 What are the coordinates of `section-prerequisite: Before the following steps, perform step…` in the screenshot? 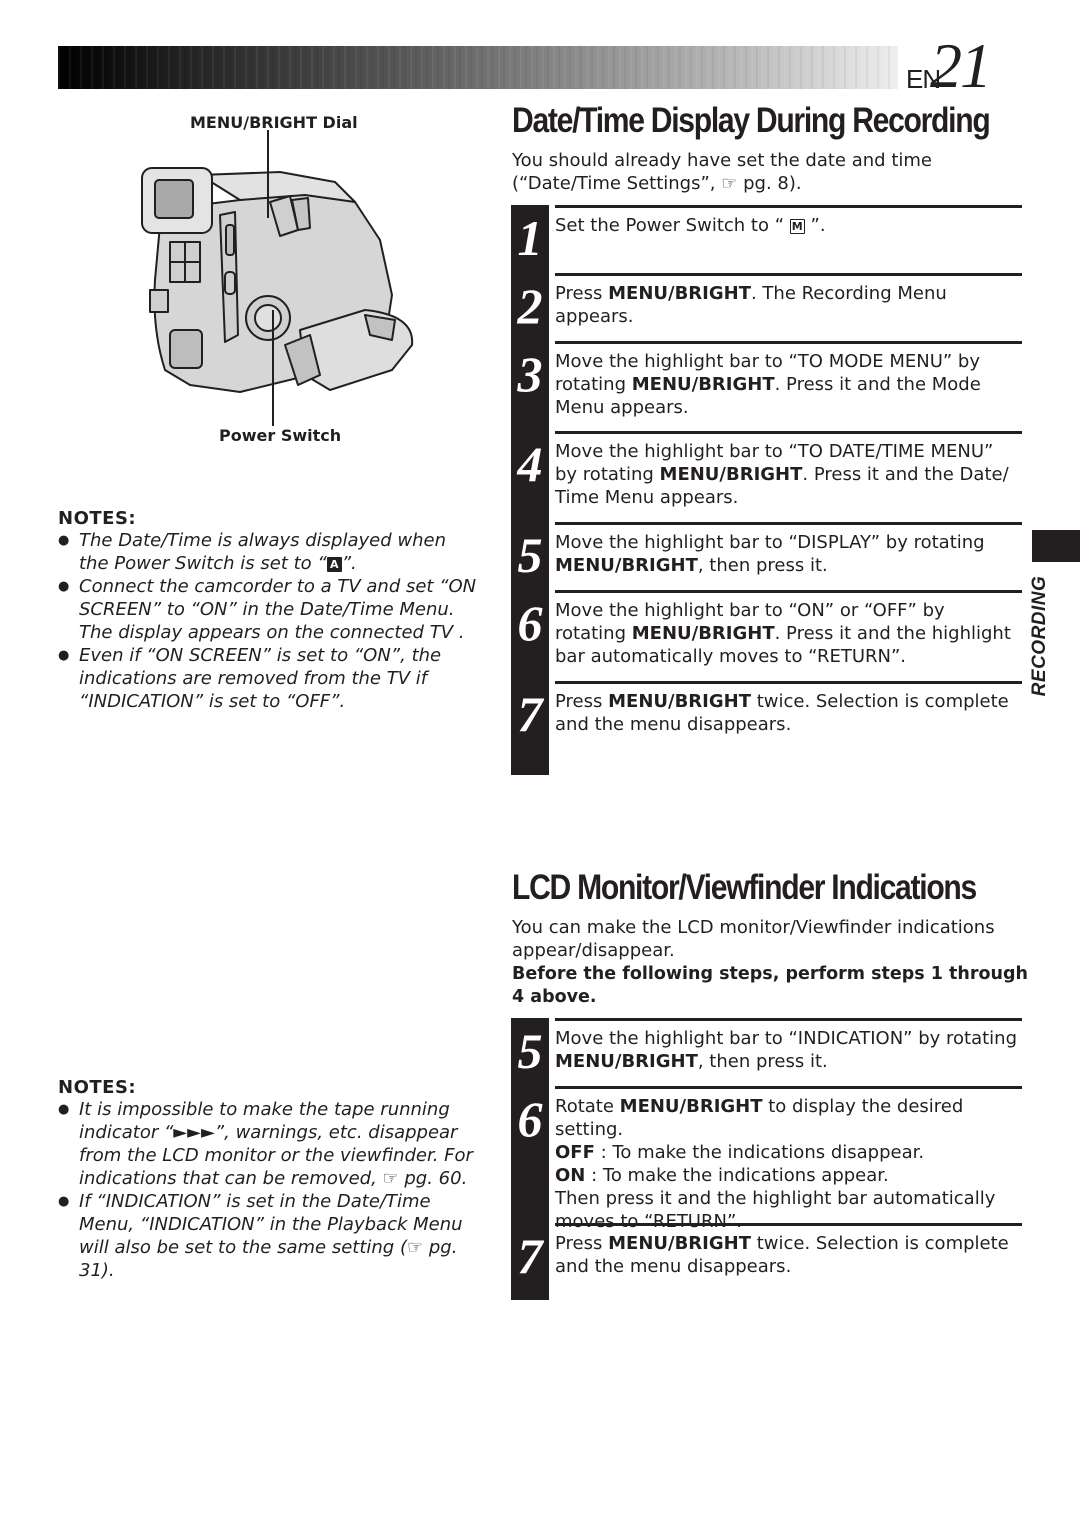 It's located at (770, 985).